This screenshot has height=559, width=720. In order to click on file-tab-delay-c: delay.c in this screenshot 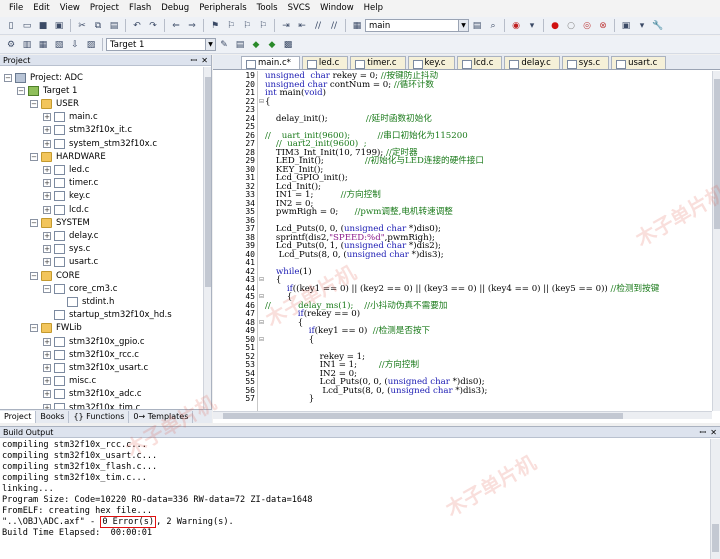, I will do `click(532, 62)`.